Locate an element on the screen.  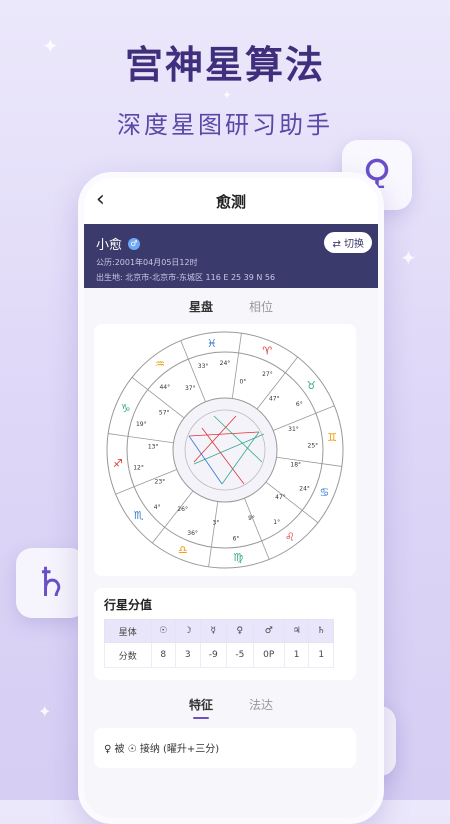
male-icon: ♂ is located at coordinates (134, 243).